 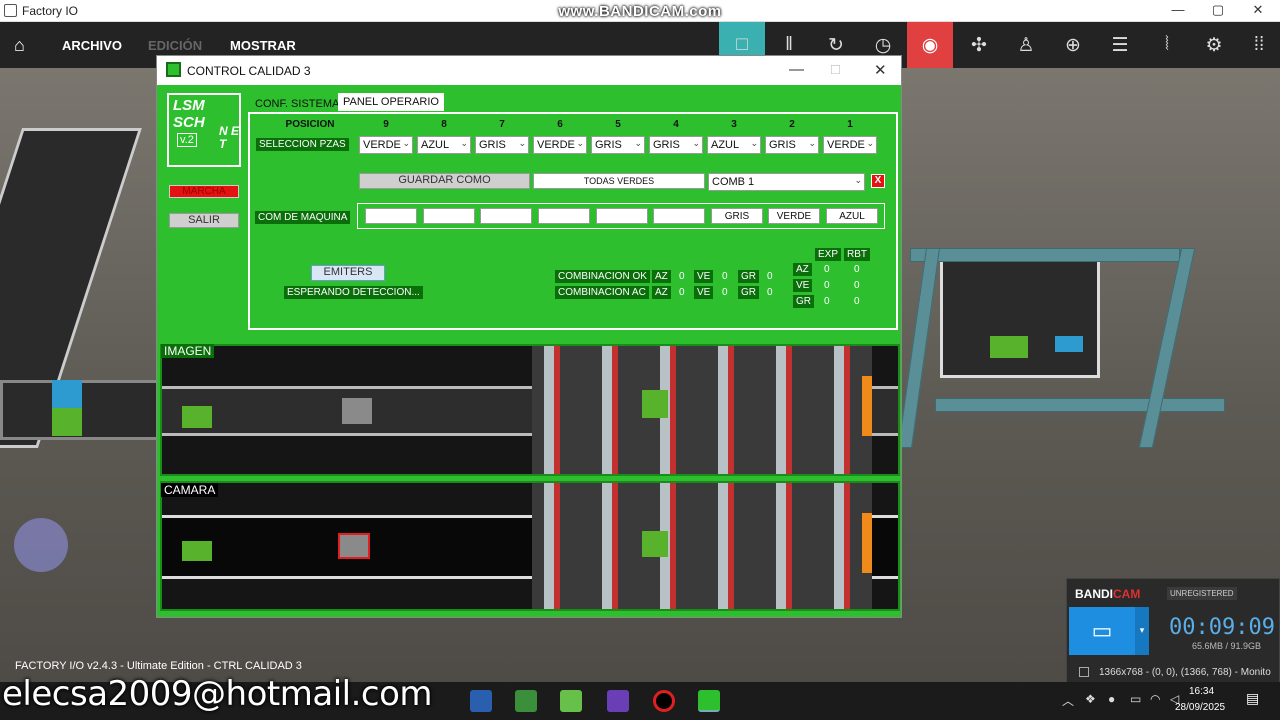 What do you see at coordinates (391, 102) in the screenshot?
I see `tab-panel-operario: PANEL OPERARIO` at bounding box center [391, 102].